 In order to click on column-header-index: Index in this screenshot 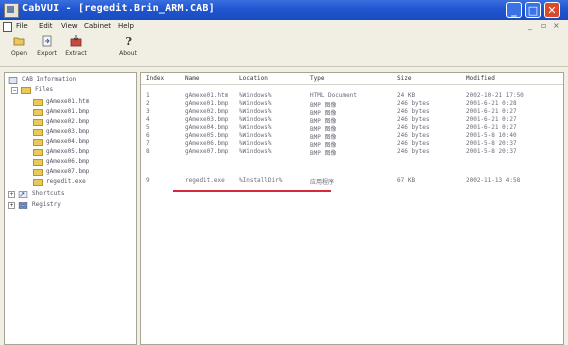, I will do `click(155, 78)`.